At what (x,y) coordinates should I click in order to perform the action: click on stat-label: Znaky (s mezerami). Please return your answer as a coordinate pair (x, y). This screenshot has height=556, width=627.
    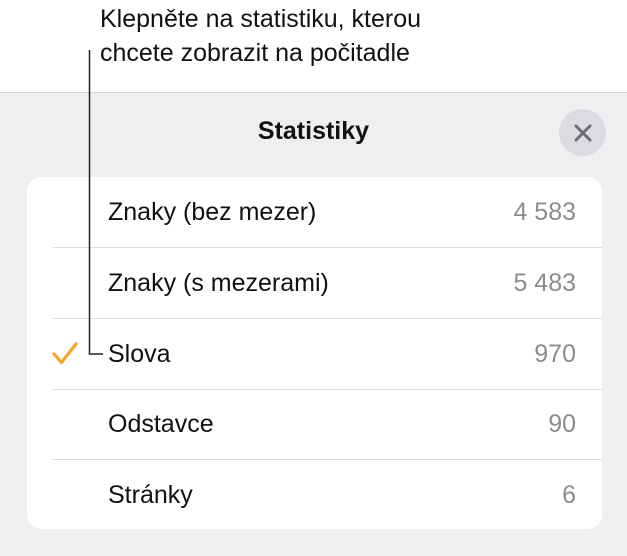
    Looking at the image, I should click on (218, 283).